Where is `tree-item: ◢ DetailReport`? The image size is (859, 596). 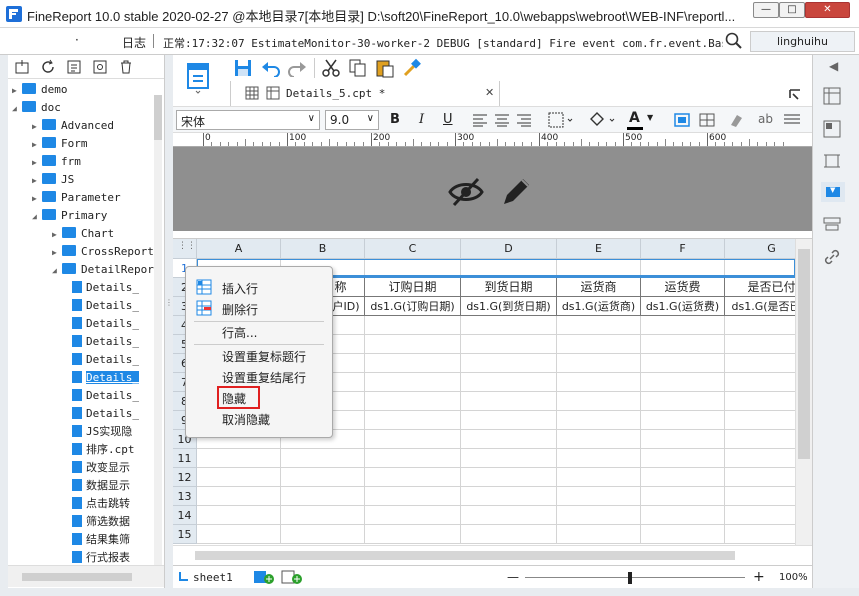
tree-item: ◢ DetailReport is located at coordinates (106, 270).